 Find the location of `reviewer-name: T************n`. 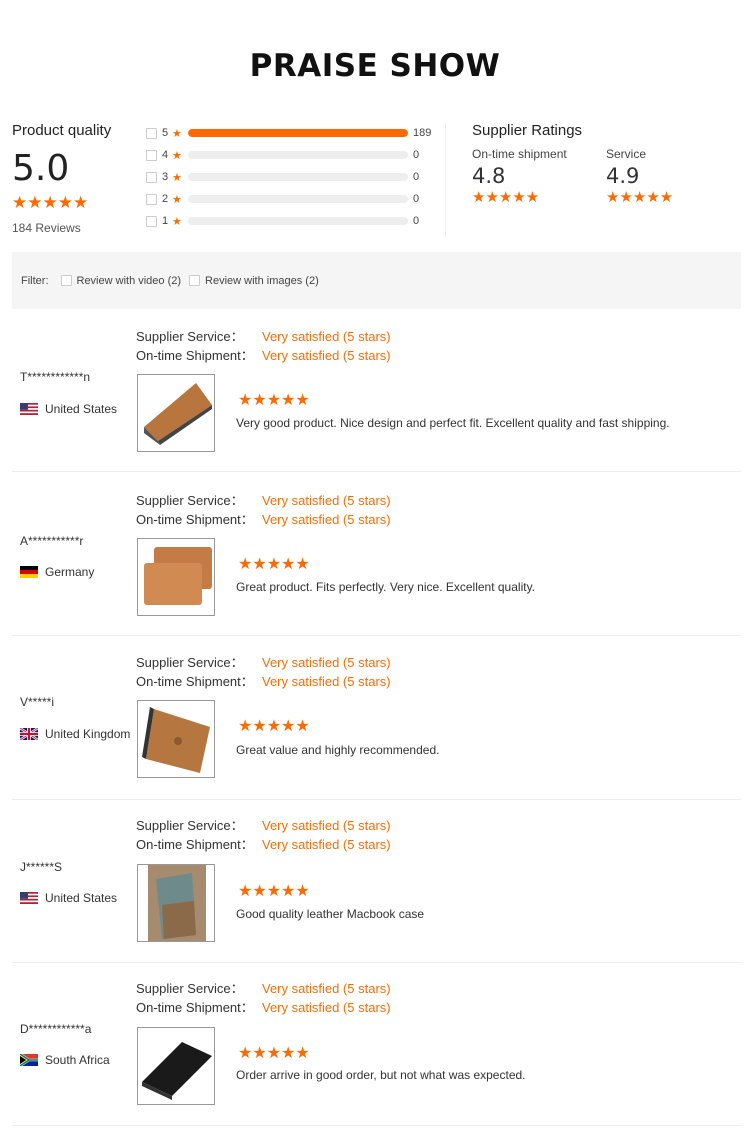

reviewer-name: T************n is located at coordinates (55, 377).